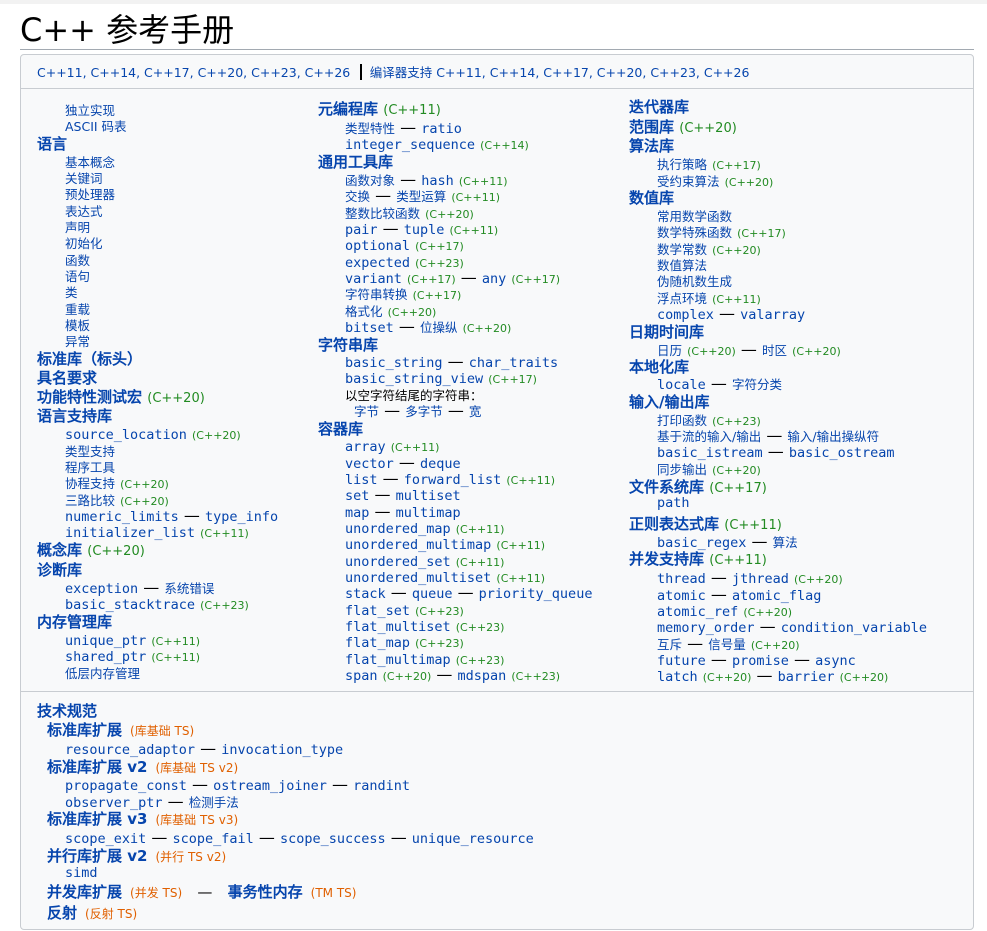 The image size is (987, 931). I want to click on link-simd: simd, so click(81, 873).